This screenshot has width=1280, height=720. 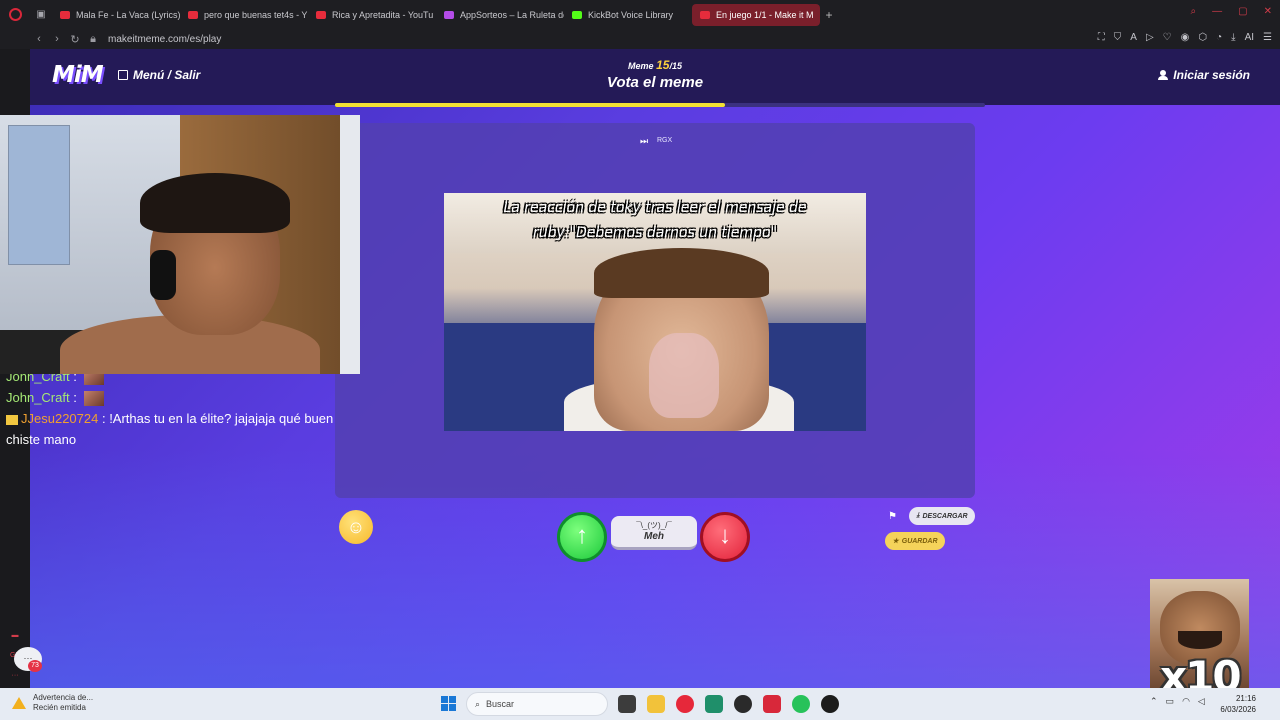 What do you see at coordinates (631, 14) in the screenshot?
I see `tab-label: KickBot Voice Library` at bounding box center [631, 14].